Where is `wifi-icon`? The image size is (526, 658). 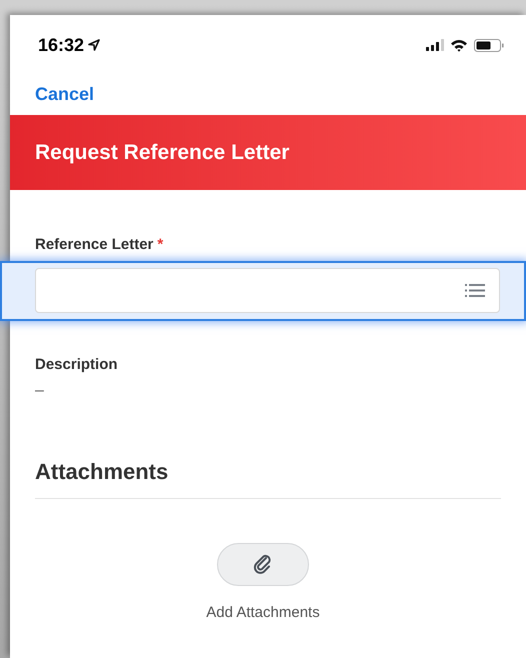 wifi-icon is located at coordinates (459, 45).